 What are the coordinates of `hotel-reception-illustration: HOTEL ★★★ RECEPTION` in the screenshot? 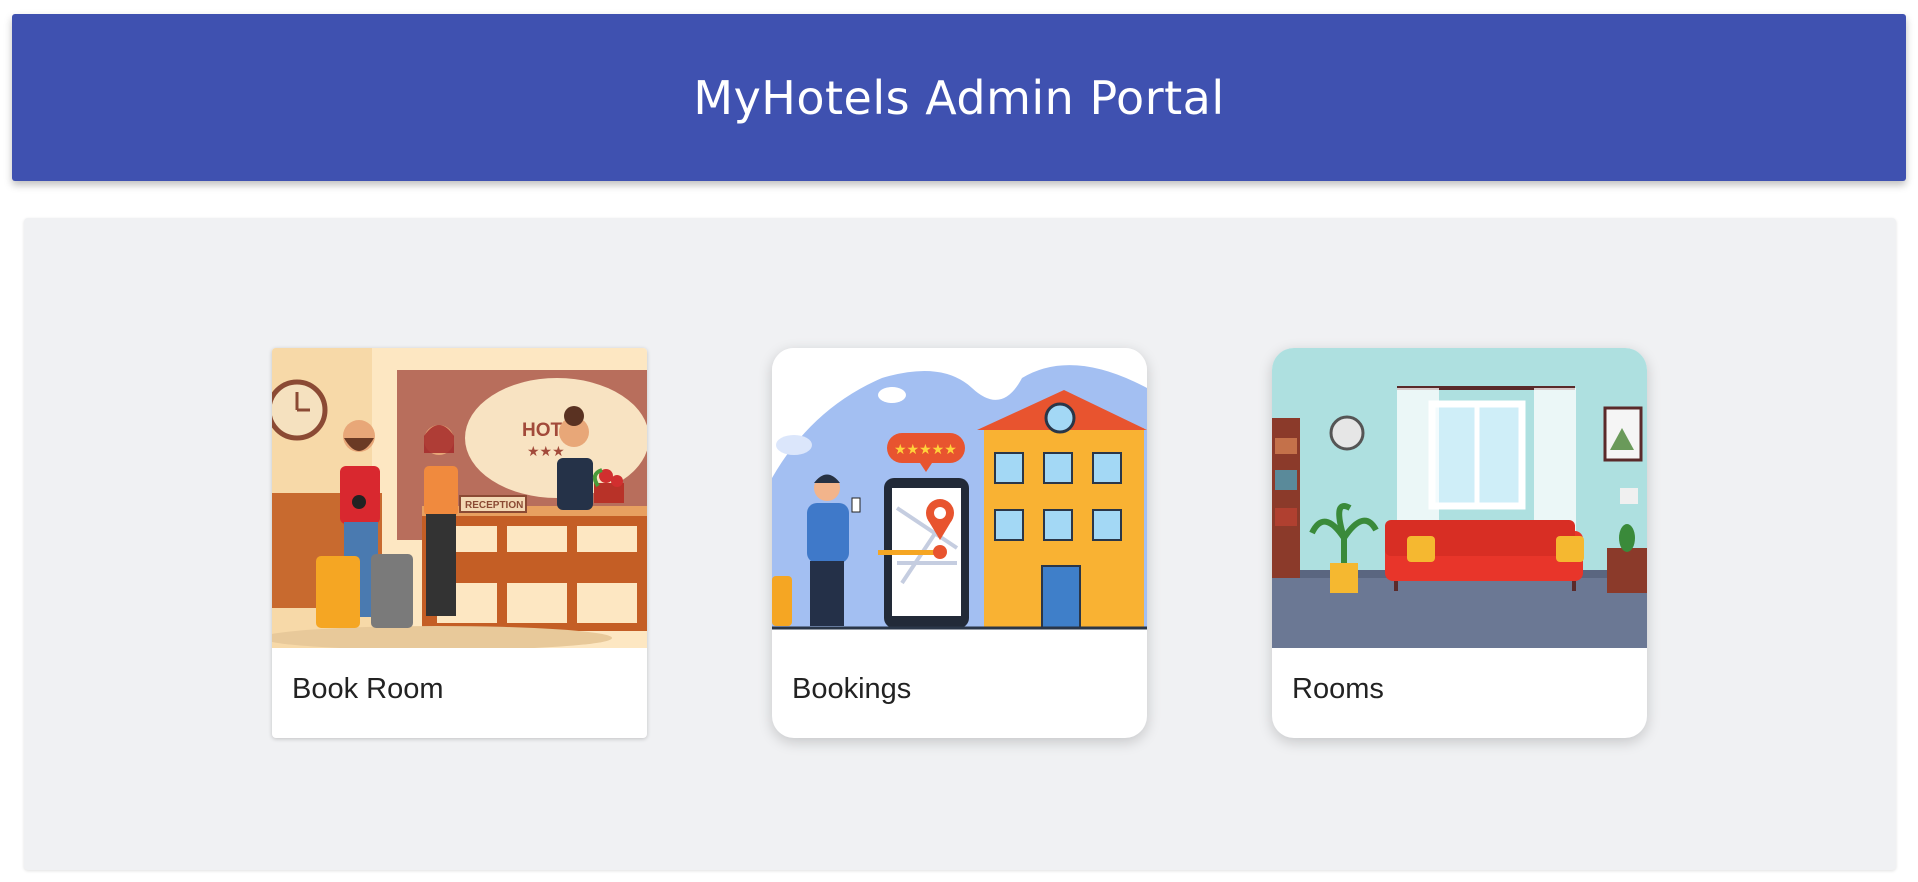 It's located at (459, 498).